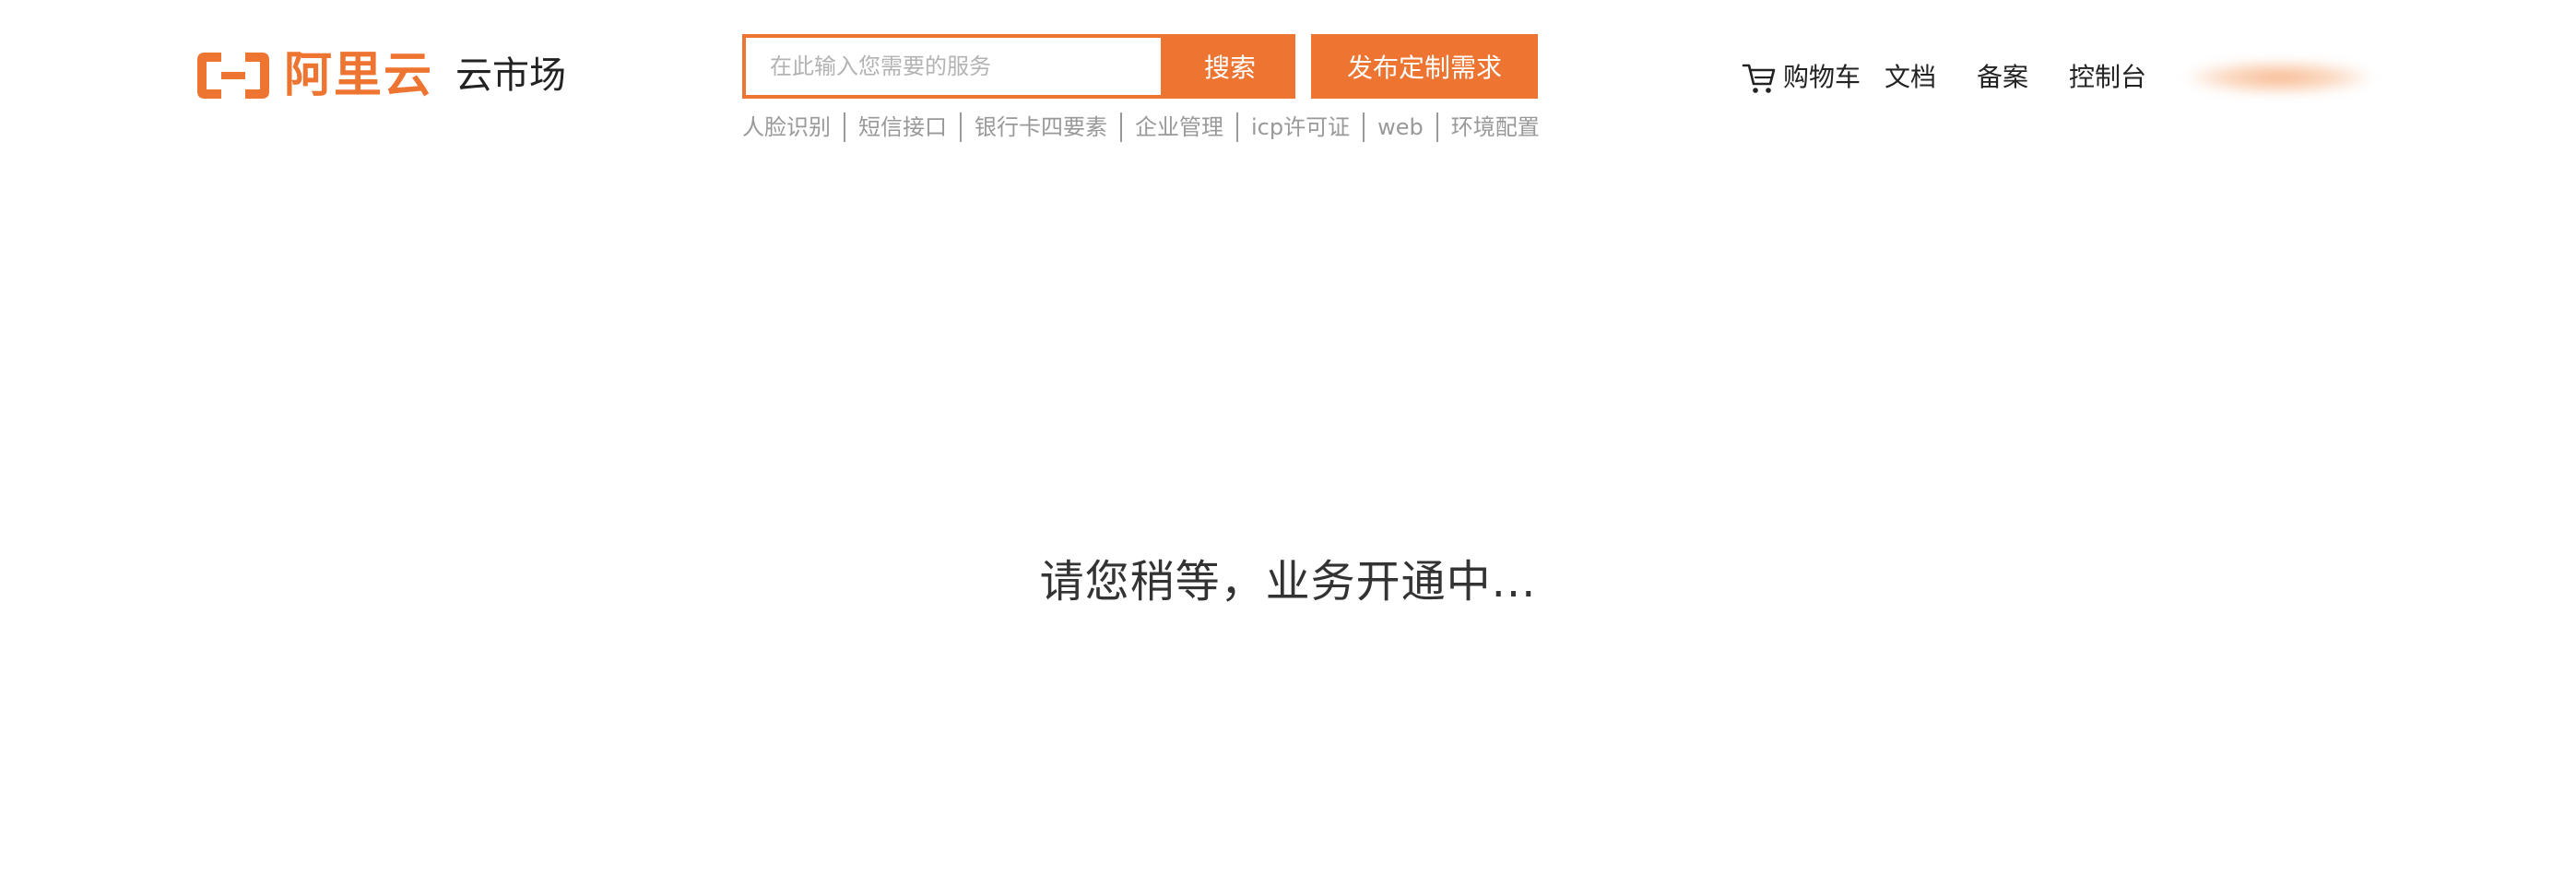  I want to click on nav-docs-link: 文档, so click(1910, 77).